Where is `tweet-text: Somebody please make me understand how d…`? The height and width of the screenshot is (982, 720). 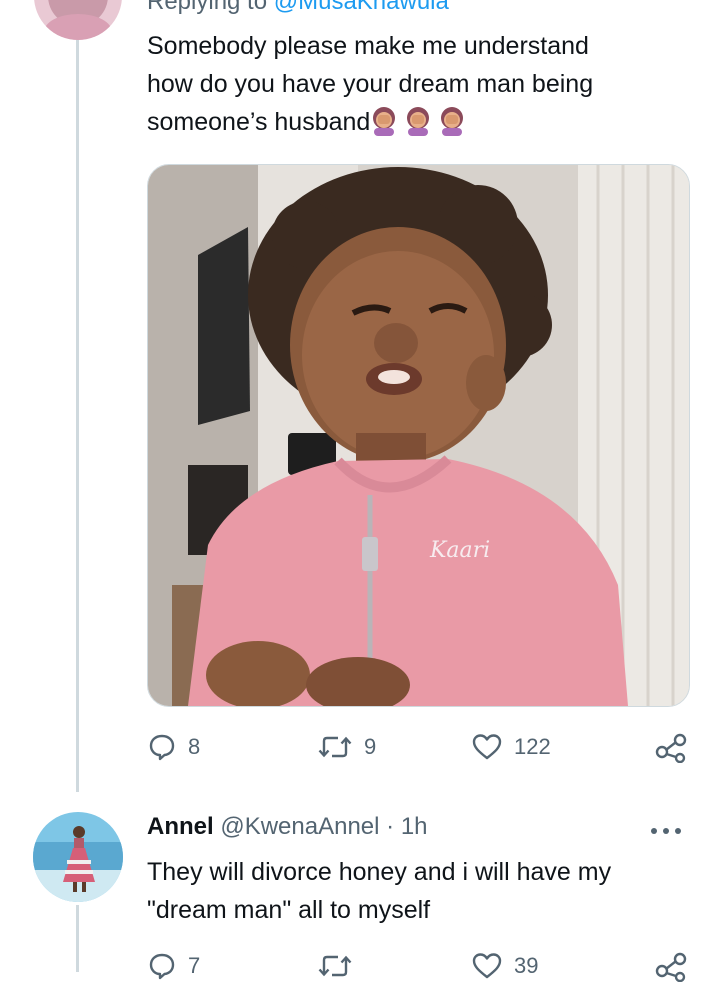 tweet-text: Somebody please make me understand how d… is located at coordinates (370, 87).